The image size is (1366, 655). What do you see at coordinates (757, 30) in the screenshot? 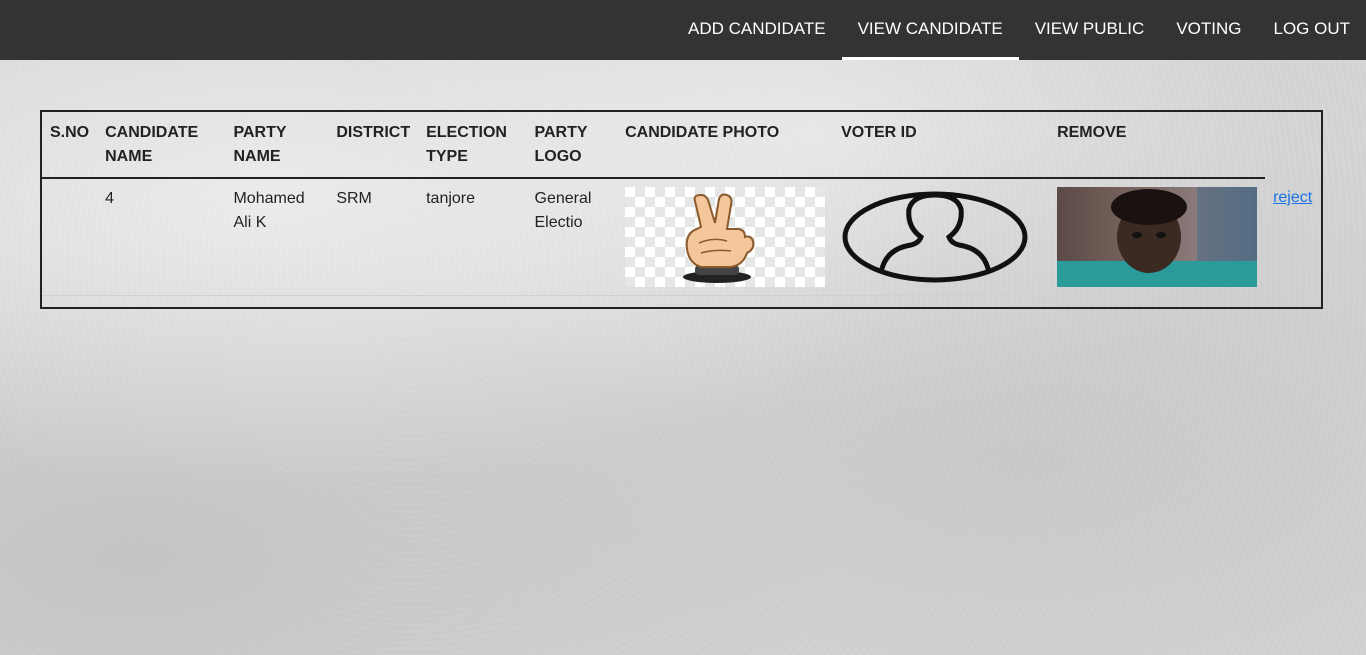
I see `nav-add-candidate: ADD CANDIDATE` at bounding box center [757, 30].